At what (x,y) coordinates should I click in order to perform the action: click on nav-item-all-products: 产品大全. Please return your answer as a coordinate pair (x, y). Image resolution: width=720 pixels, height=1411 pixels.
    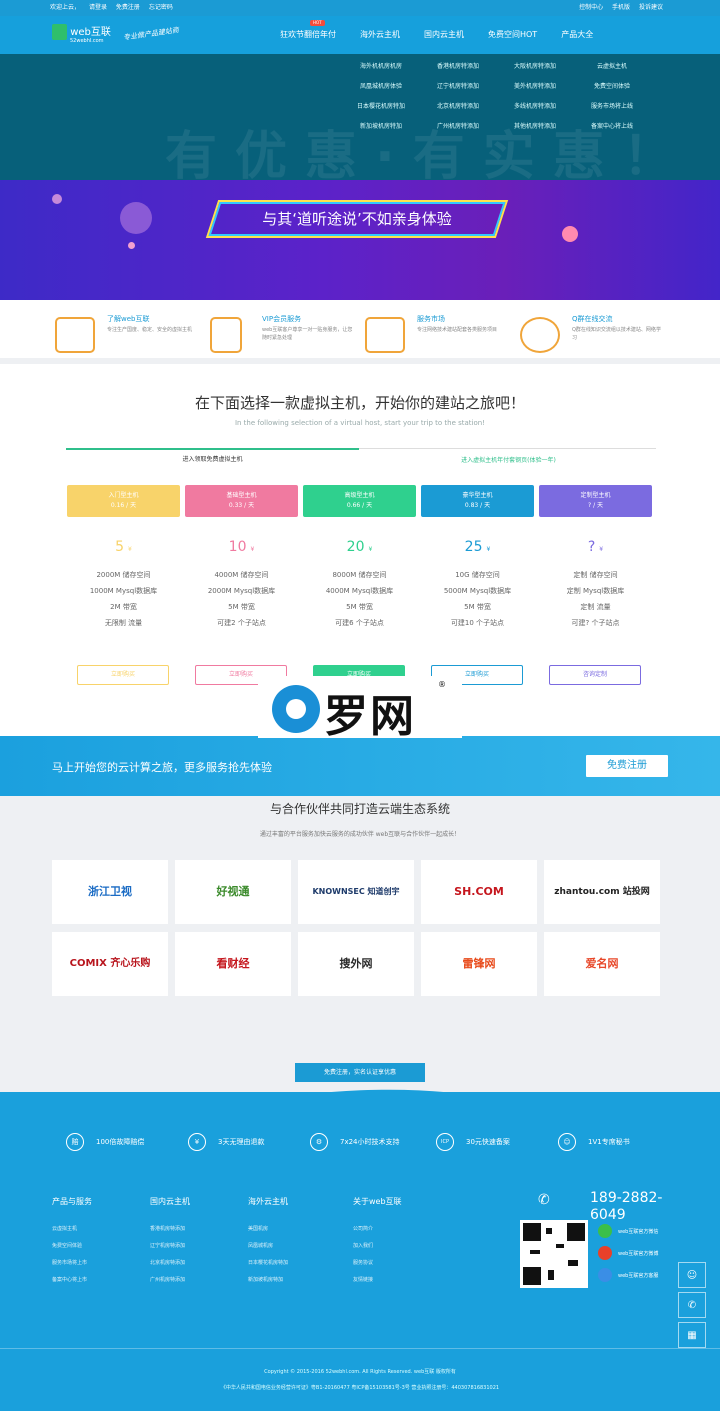
    Looking at the image, I should click on (577, 35).